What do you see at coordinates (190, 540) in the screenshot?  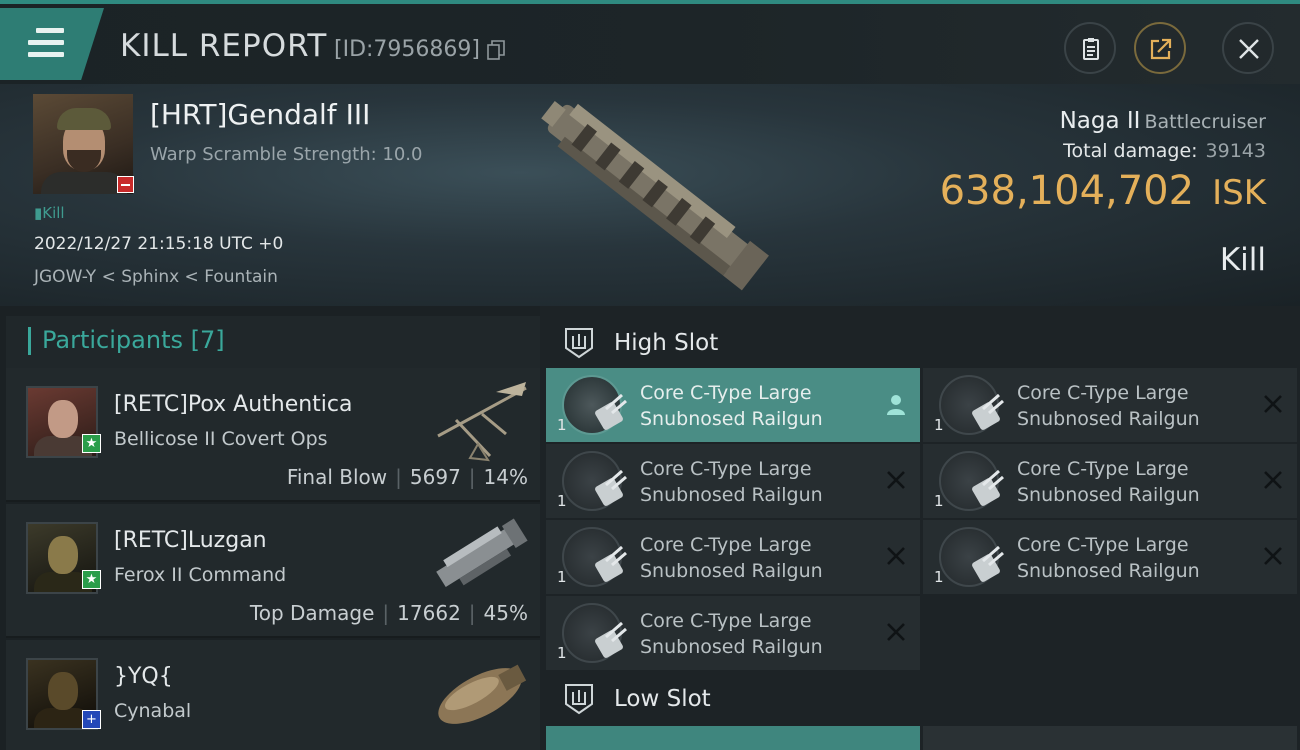 I see `participant-name: [RETC]Luzgan` at bounding box center [190, 540].